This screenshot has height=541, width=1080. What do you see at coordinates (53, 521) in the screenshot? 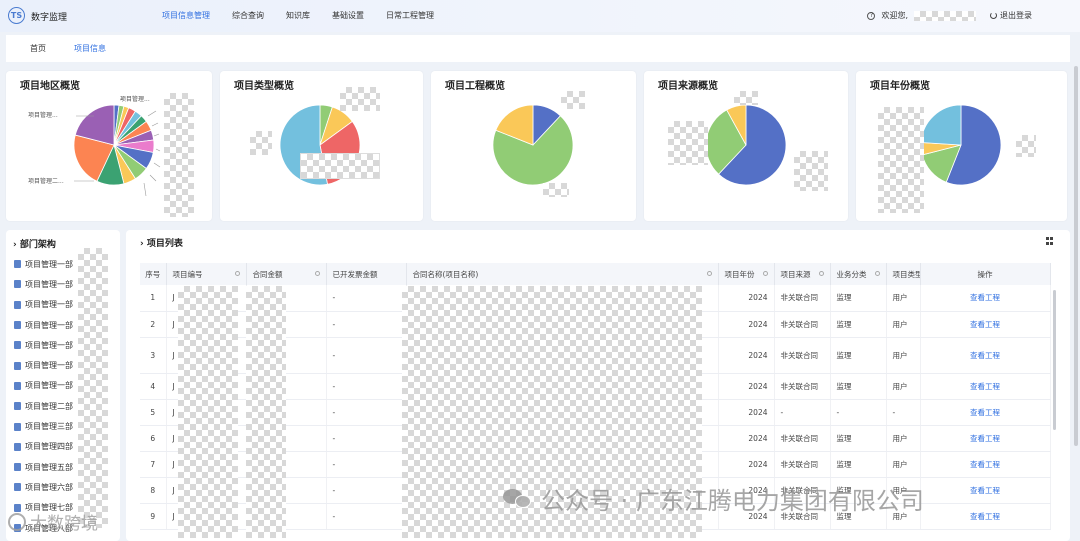
I see `watermark-secondary: 大数跨境` at bounding box center [53, 521].